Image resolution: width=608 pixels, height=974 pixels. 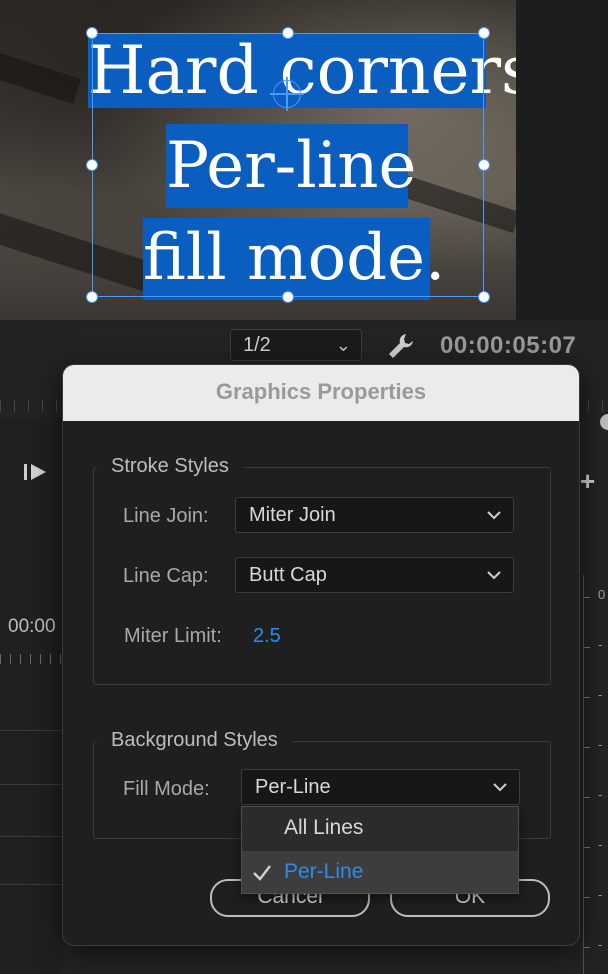 I want to click on dialog-title: Graphics Properties, so click(x=321, y=393).